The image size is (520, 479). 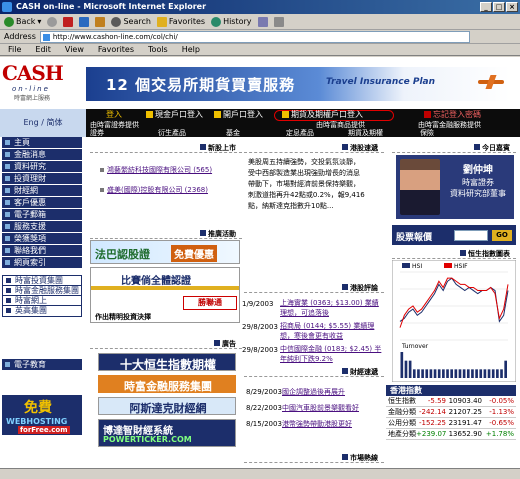 What do you see at coordinates (116, 49) in the screenshot?
I see `menu-favorites: Favorites` at bounding box center [116, 49].